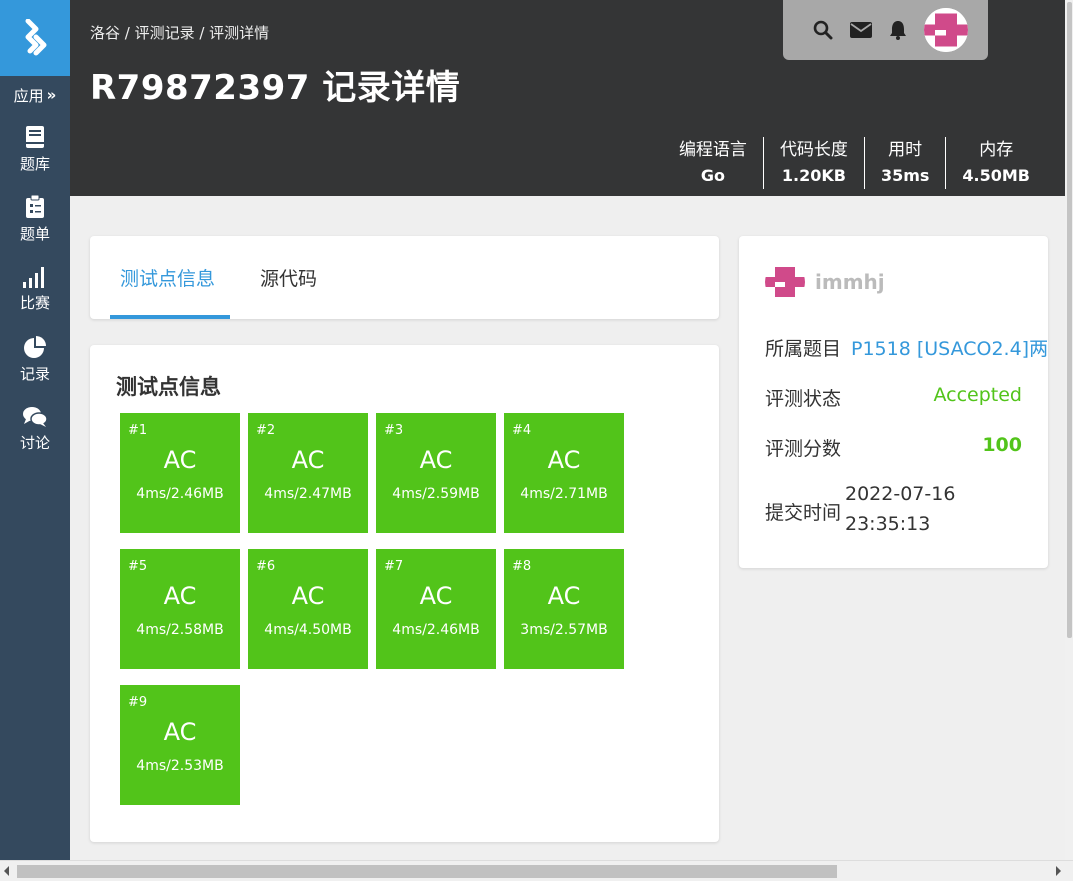 The width and height of the screenshot is (1073, 881). Describe the element at coordinates (179, 32) in the screenshot. I see `breadcrumb: 洛谷 / 评测记录 / 评测详情` at that location.